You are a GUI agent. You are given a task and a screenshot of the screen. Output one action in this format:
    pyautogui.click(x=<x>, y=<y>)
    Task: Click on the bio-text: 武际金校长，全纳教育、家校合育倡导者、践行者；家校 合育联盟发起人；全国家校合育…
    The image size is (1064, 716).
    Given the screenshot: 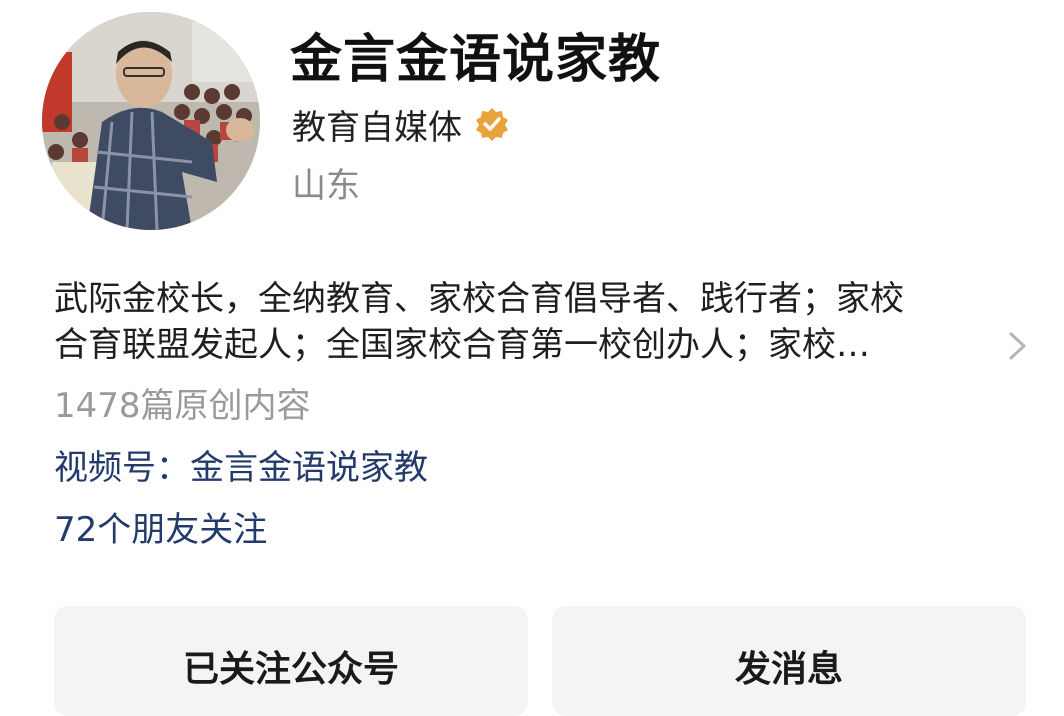 What is the action you would take?
    pyautogui.click(x=534, y=322)
    